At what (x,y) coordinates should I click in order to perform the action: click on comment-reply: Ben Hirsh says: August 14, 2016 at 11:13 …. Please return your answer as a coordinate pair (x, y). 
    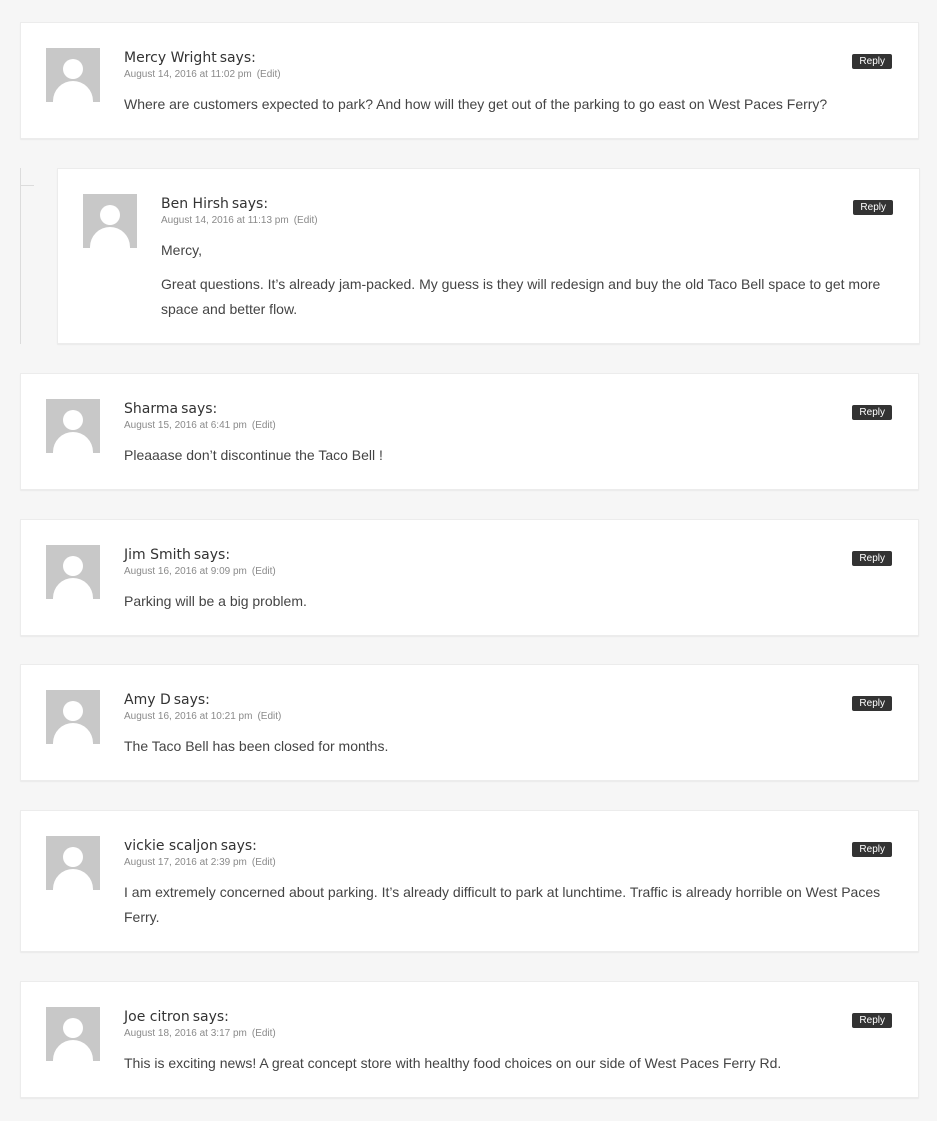
    Looking at the image, I should click on (488, 256).